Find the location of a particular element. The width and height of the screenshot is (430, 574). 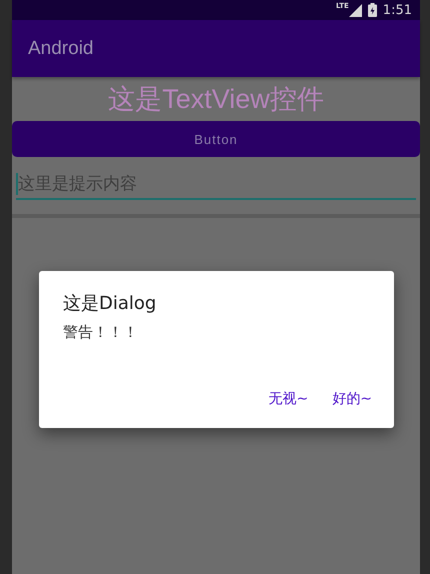

text-view: 这是TextView控件 is located at coordinates (216, 99).